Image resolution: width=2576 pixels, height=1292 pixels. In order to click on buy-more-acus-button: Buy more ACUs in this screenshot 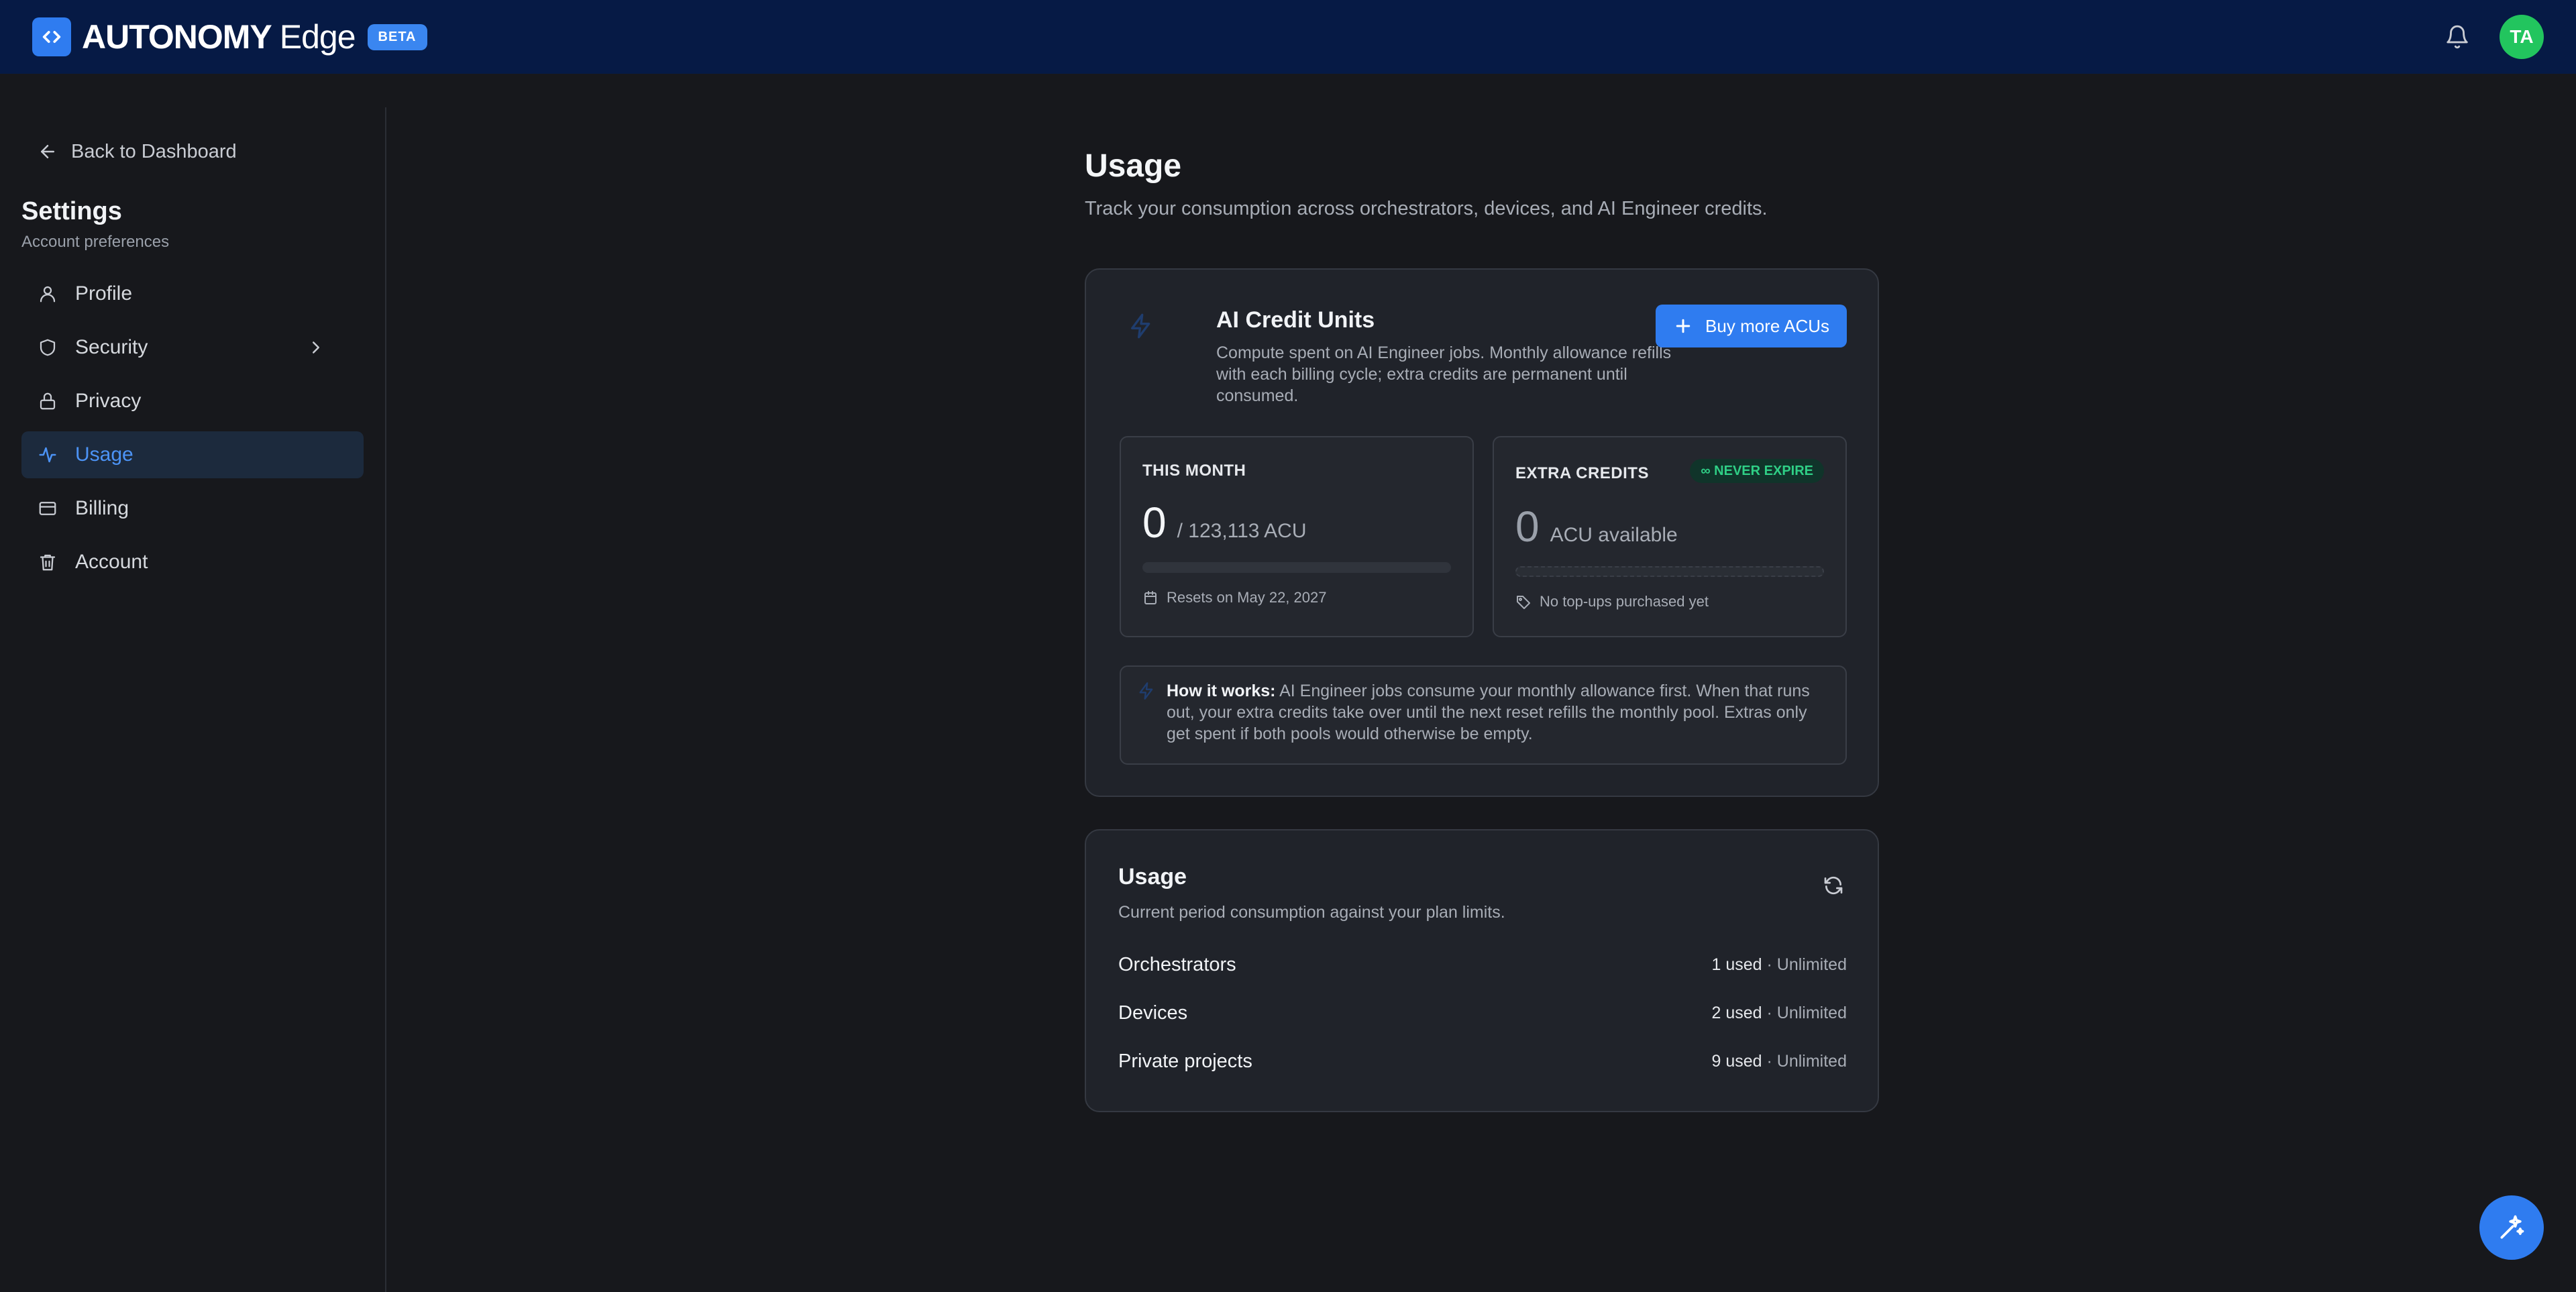, I will do `click(1751, 326)`.